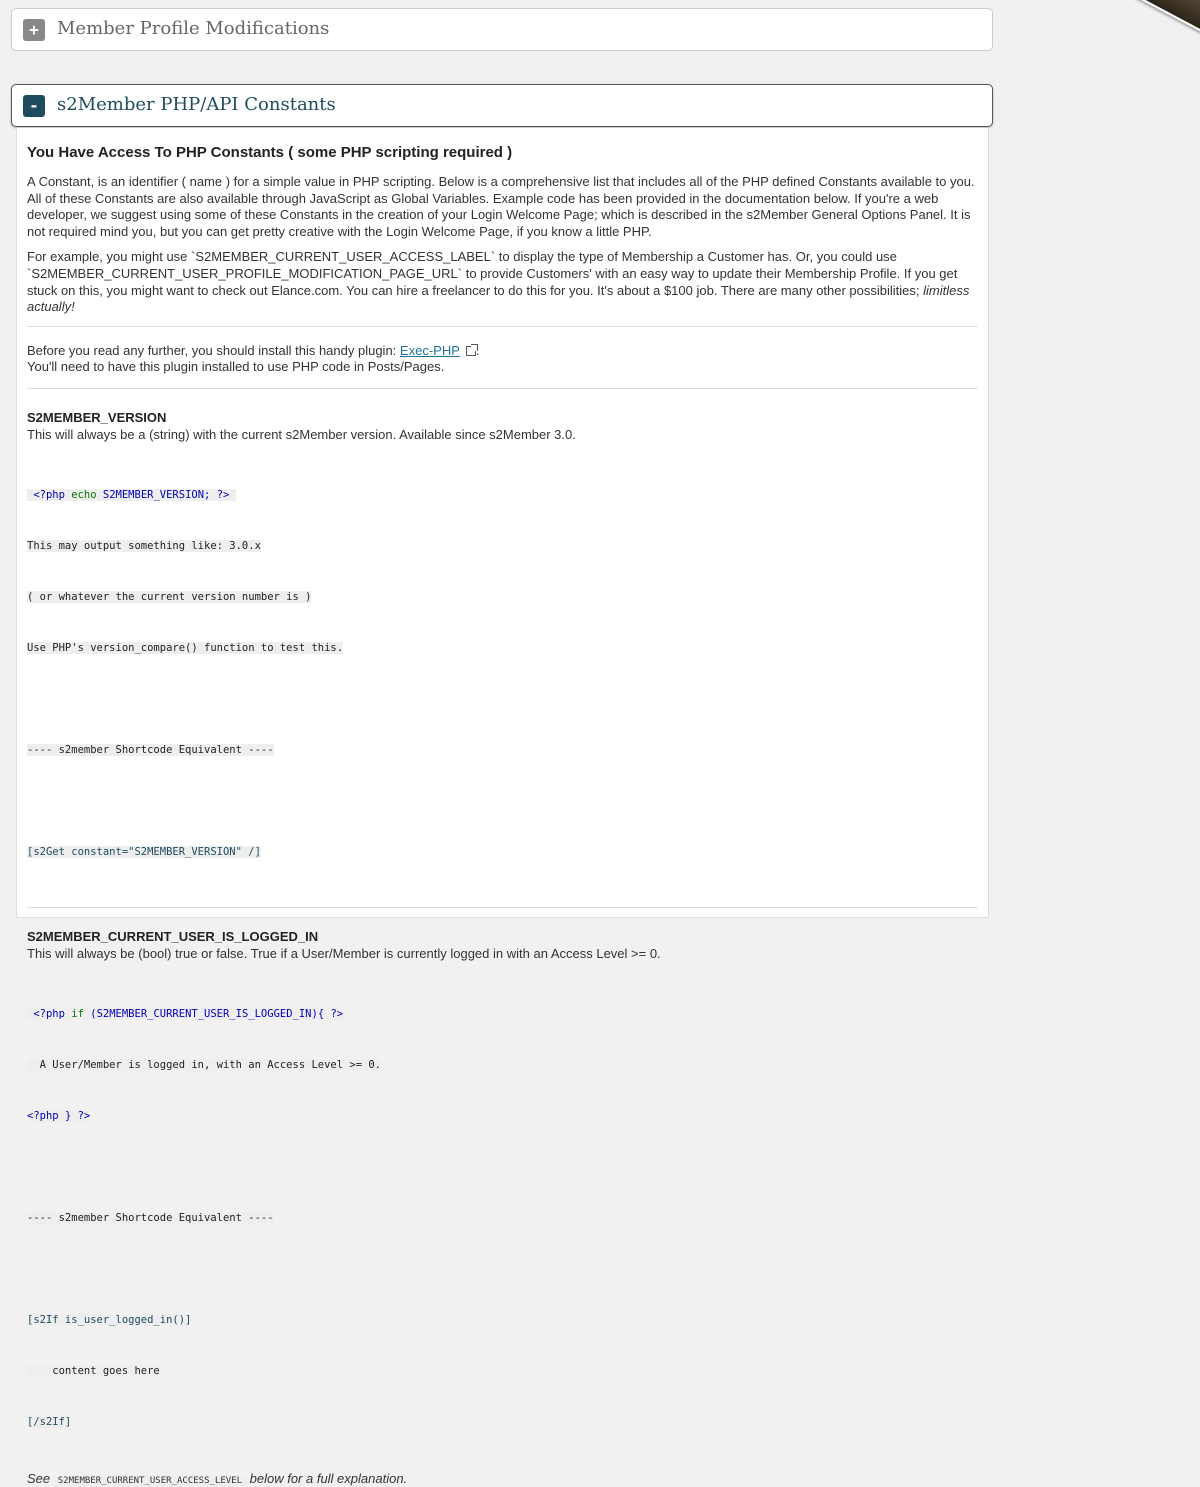 This screenshot has width=1200, height=1487. What do you see at coordinates (97, 417) in the screenshot?
I see `constant-name: S2MEMBER_VERSION` at bounding box center [97, 417].